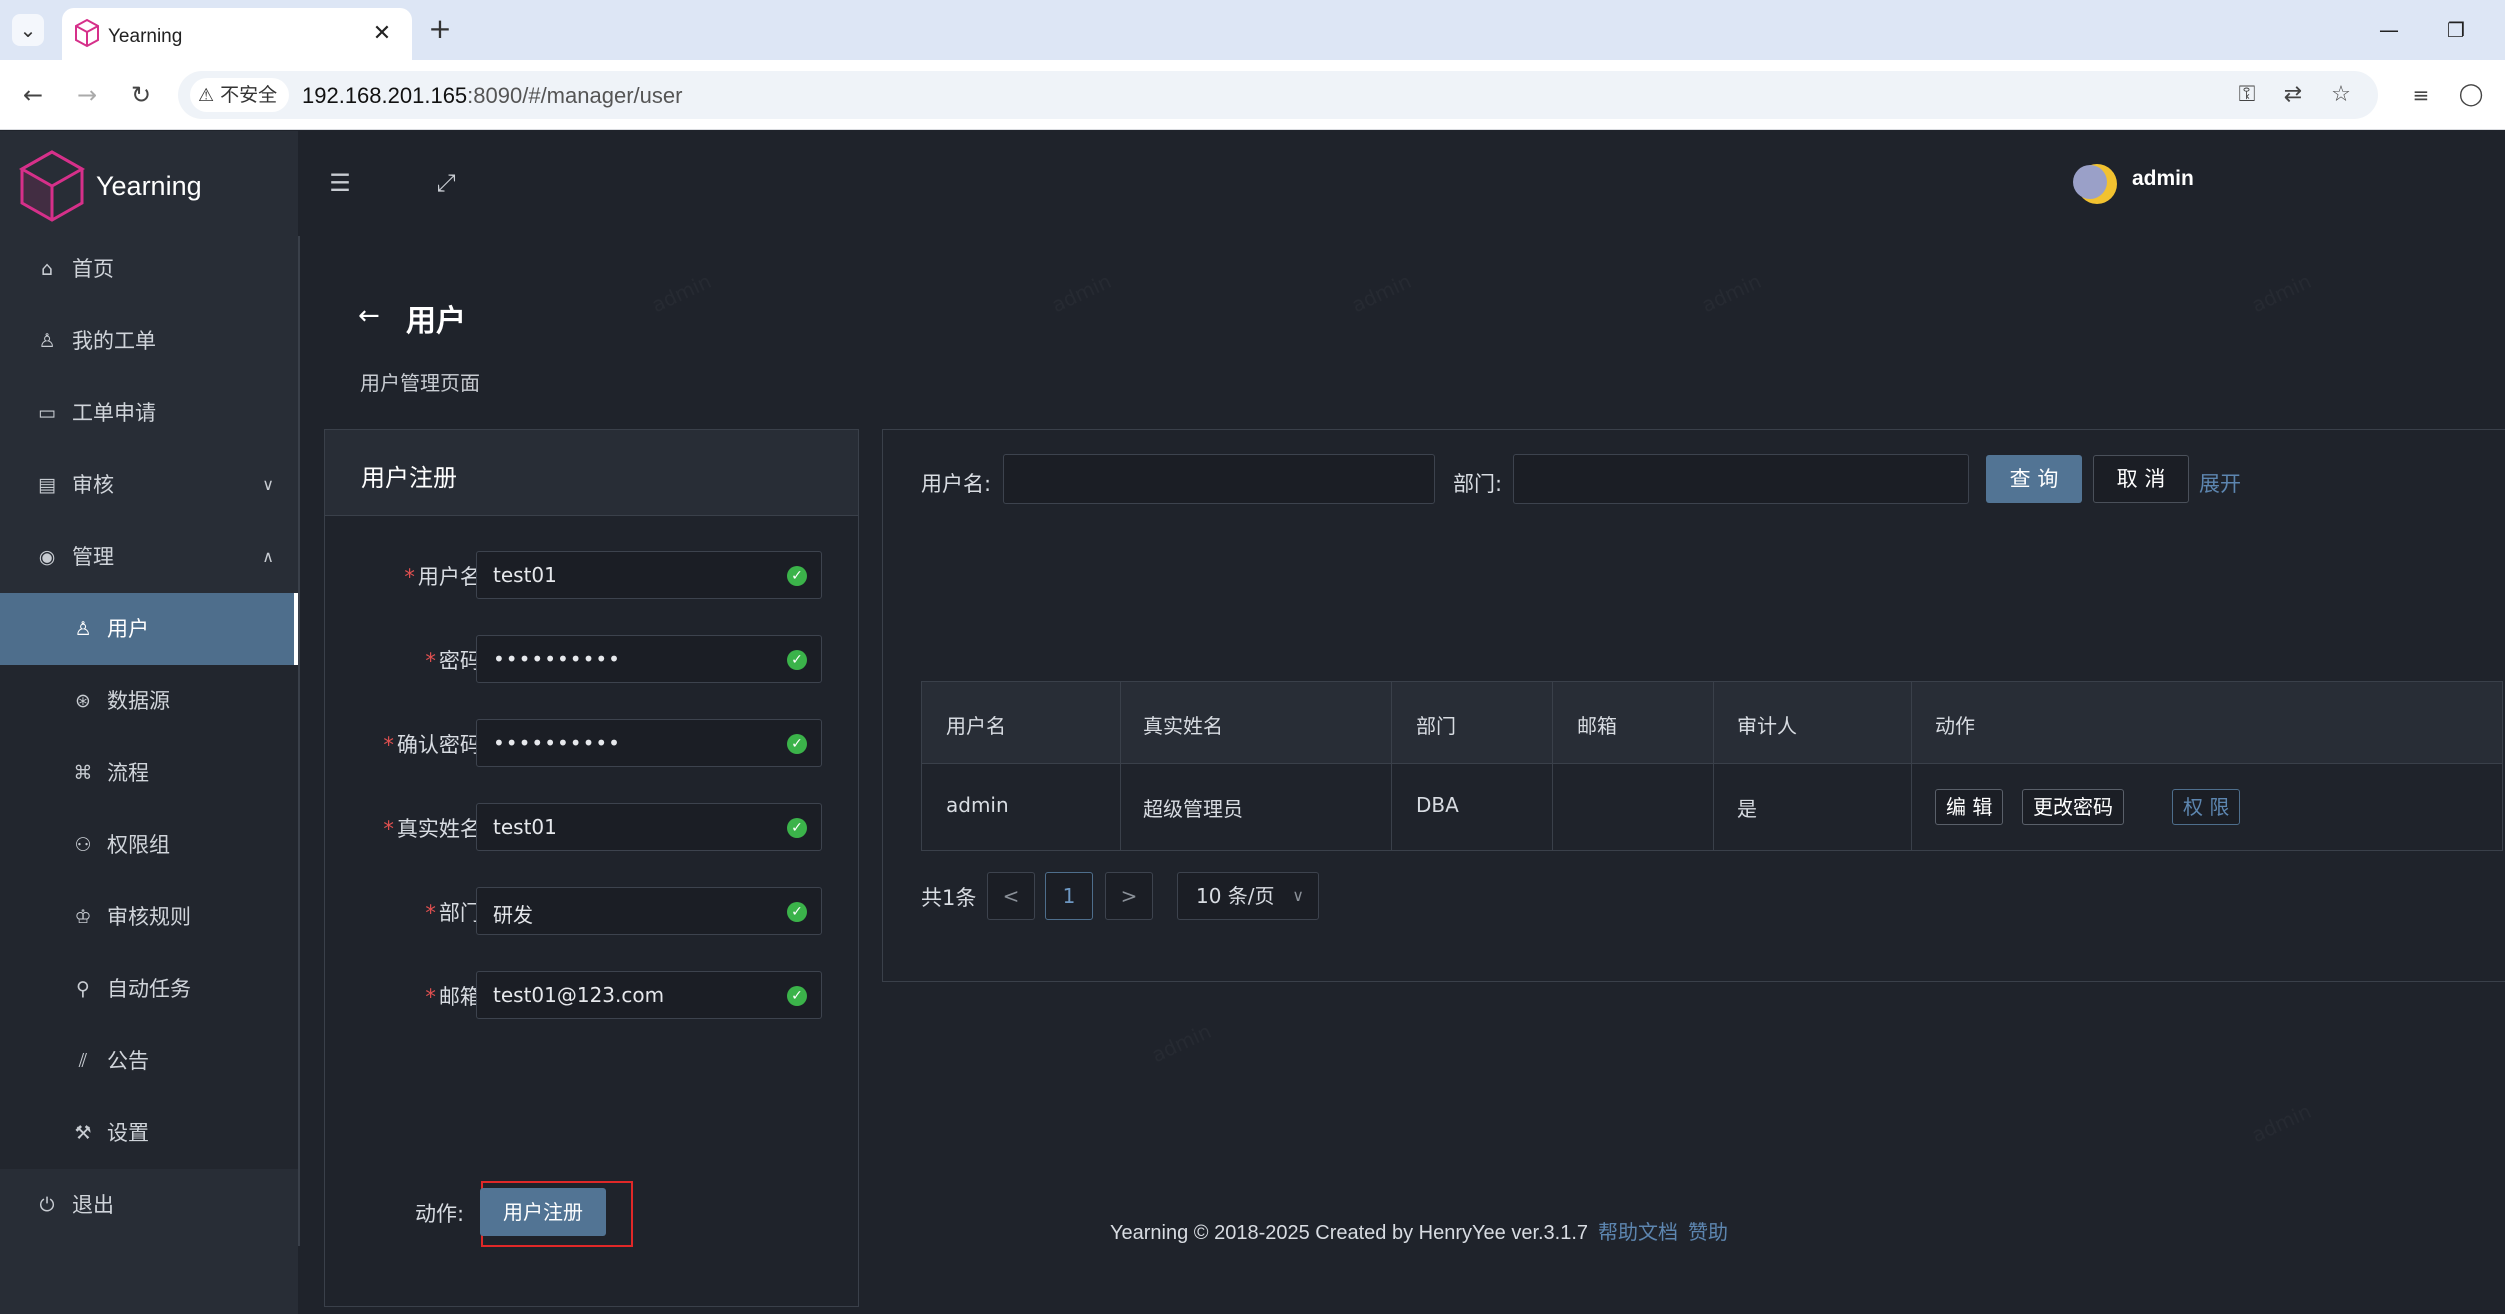  What do you see at coordinates (2247, 95) in the screenshot?
I see `password-key-icon: ⚿` at bounding box center [2247, 95].